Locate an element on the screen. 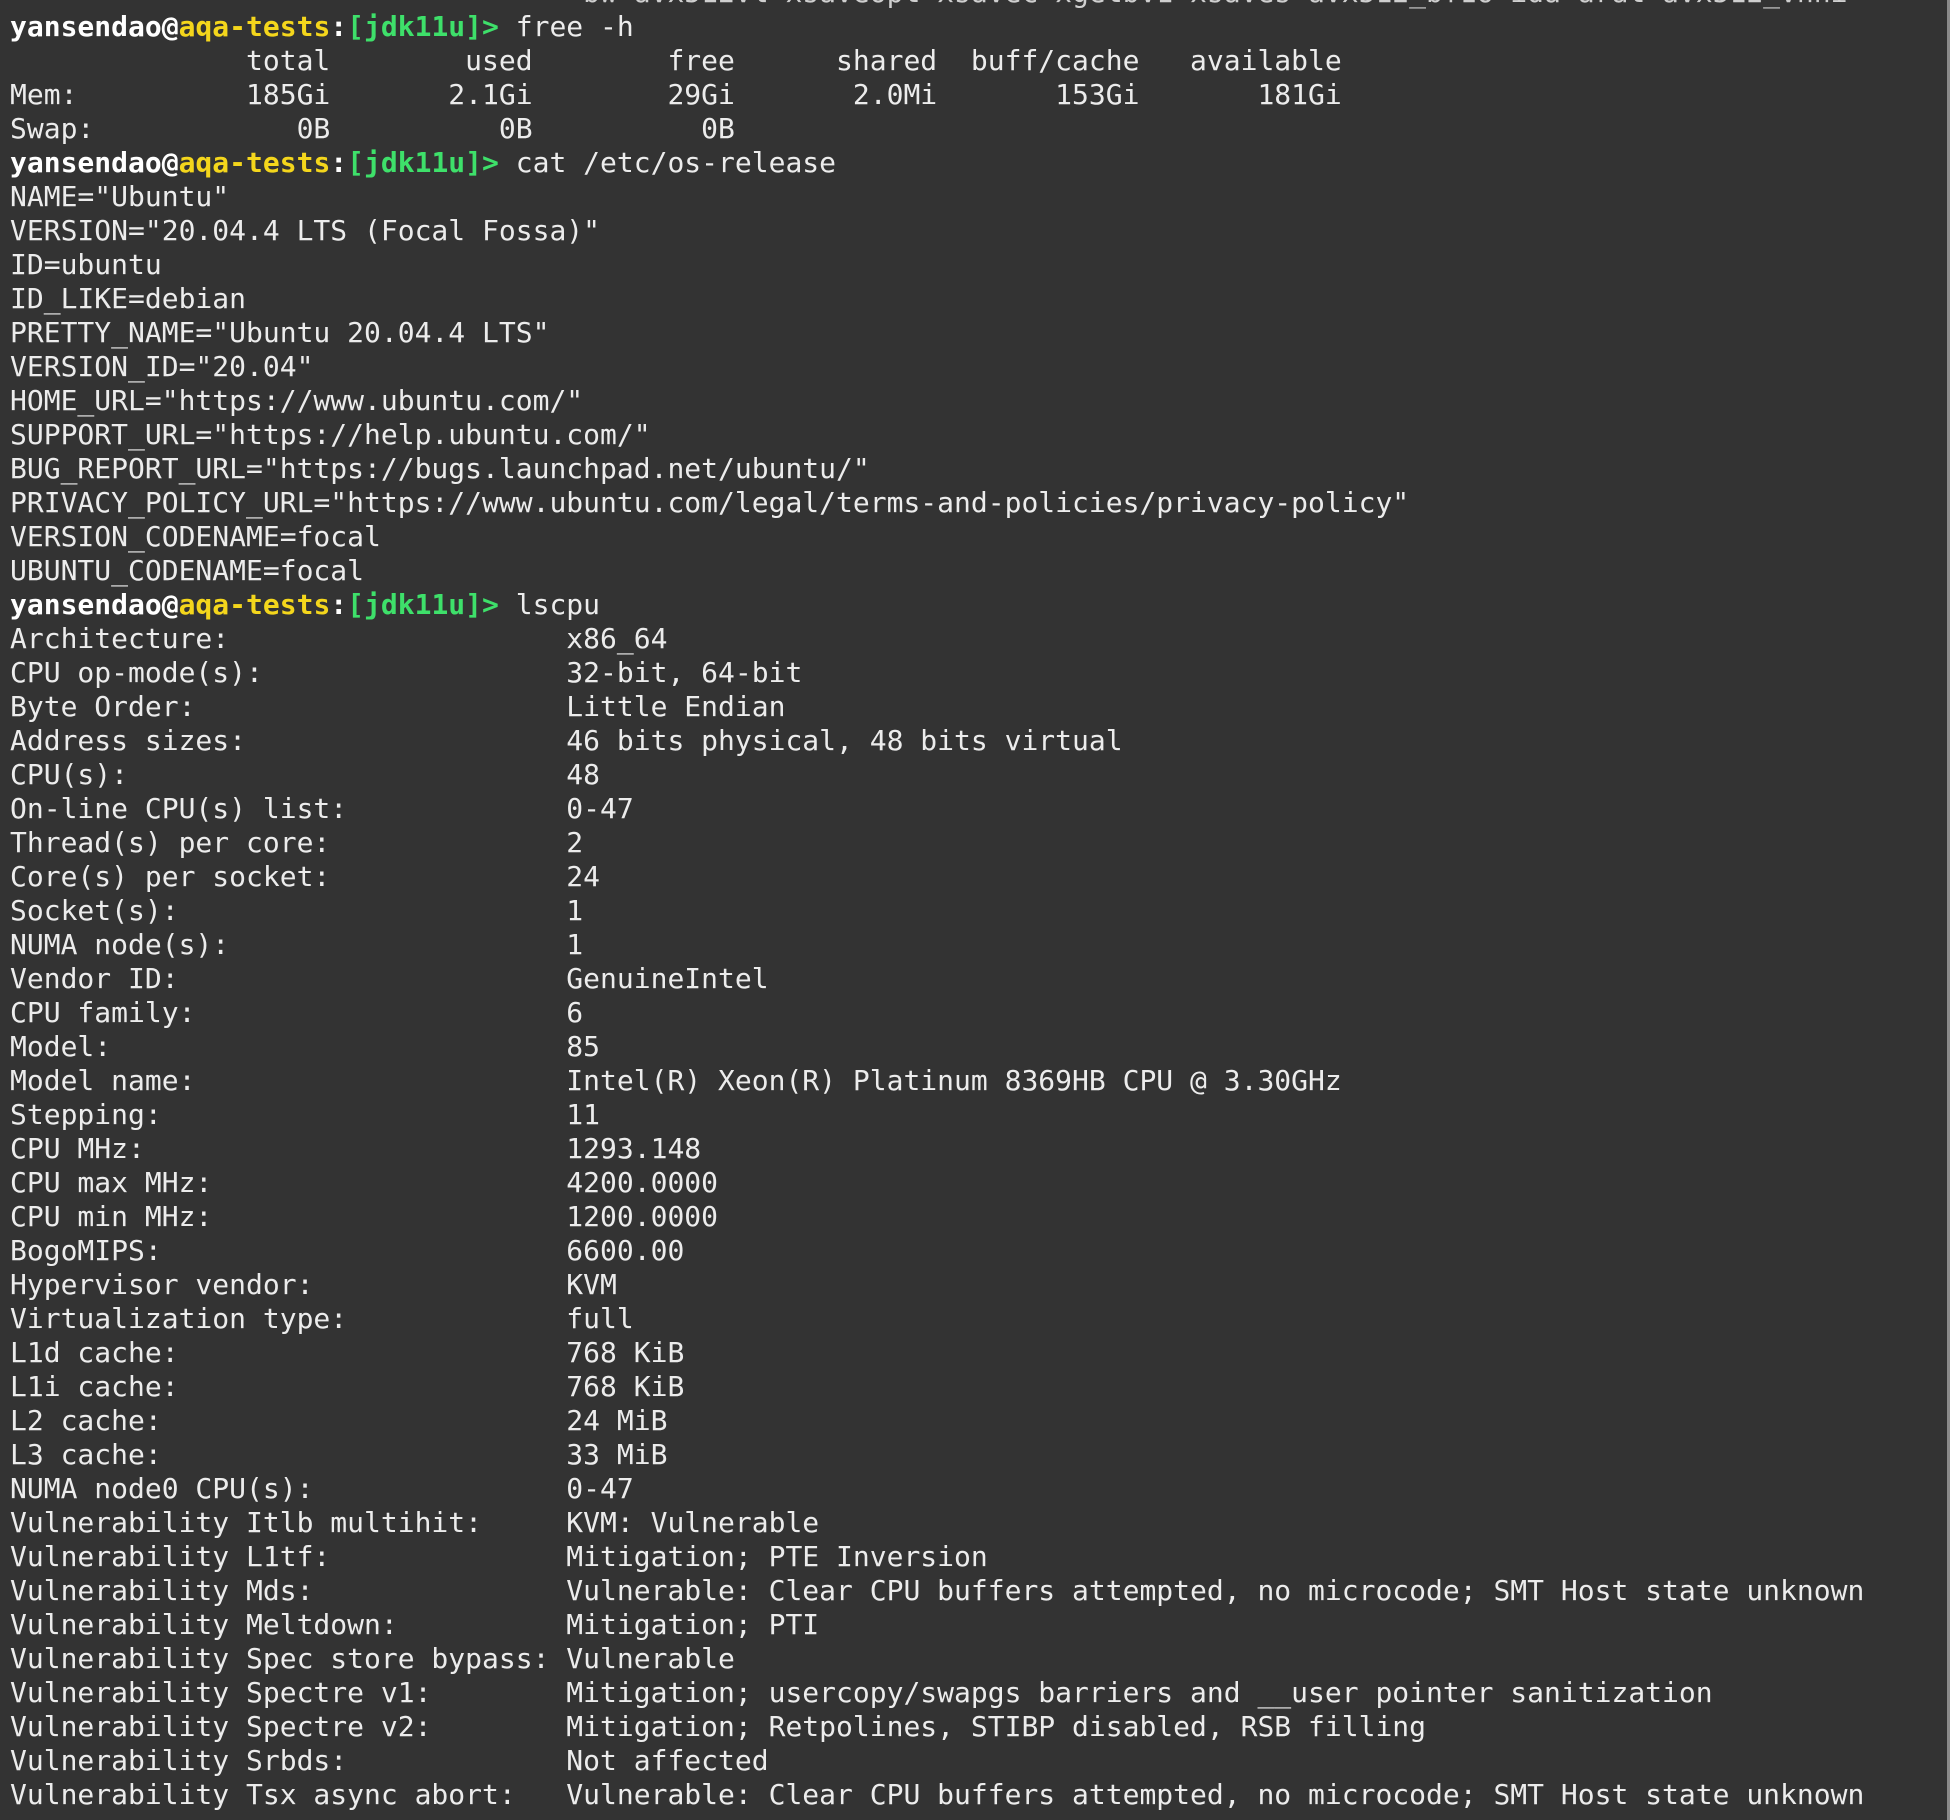 The image size is (1950, 1820). output-line: Core(s) per socket: 24 is located at coordinates (305, 876).